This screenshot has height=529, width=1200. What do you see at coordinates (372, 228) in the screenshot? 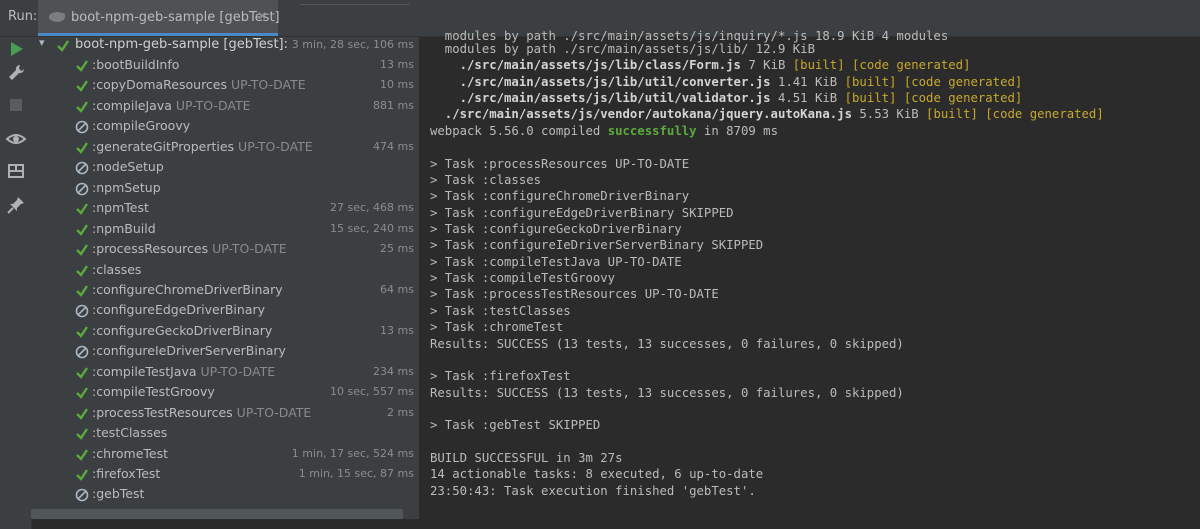
I see `task-duration: 15 sec, 240 ms` at bounding box center [372, 228].